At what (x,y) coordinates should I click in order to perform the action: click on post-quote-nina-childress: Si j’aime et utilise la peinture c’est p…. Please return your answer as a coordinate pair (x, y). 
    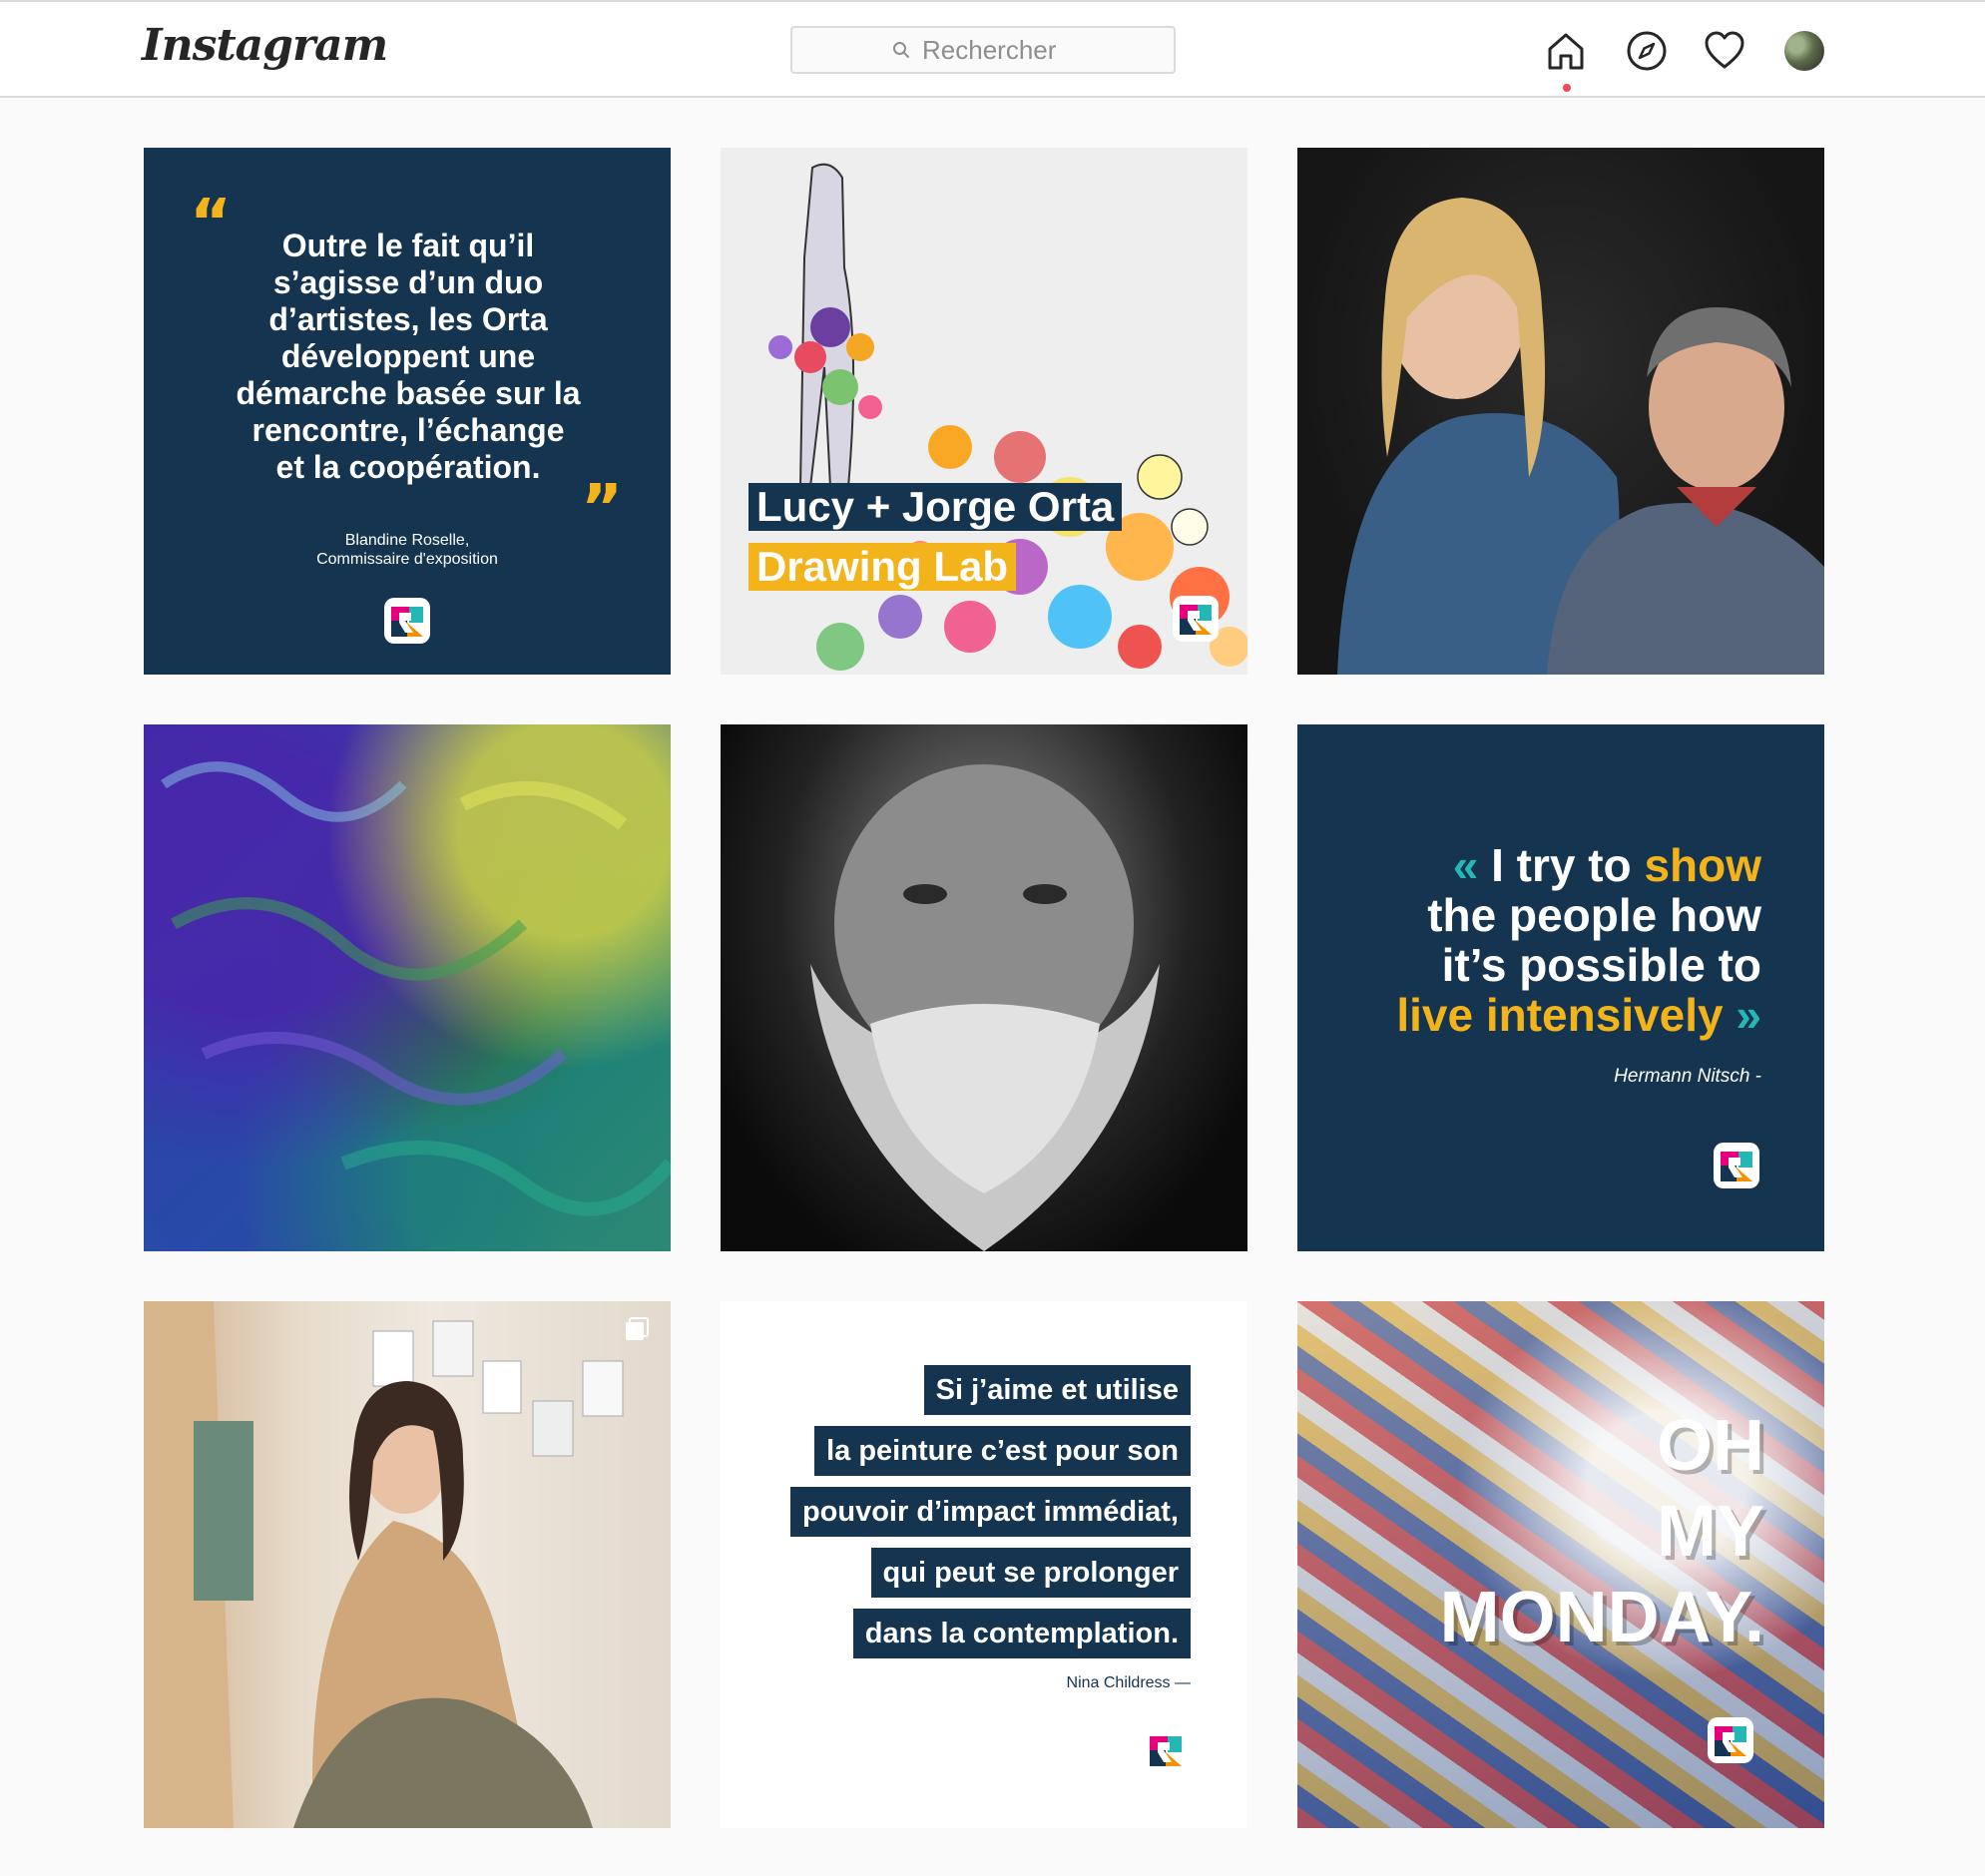
    Looking at the image, I should click on (984, 1564).